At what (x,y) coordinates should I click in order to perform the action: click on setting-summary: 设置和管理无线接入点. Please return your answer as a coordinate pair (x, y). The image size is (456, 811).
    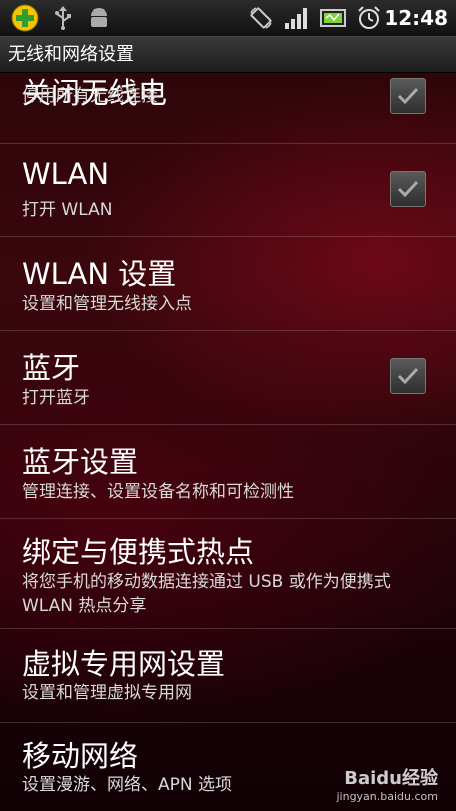
    Looking at the image, I should click on (107, 304).